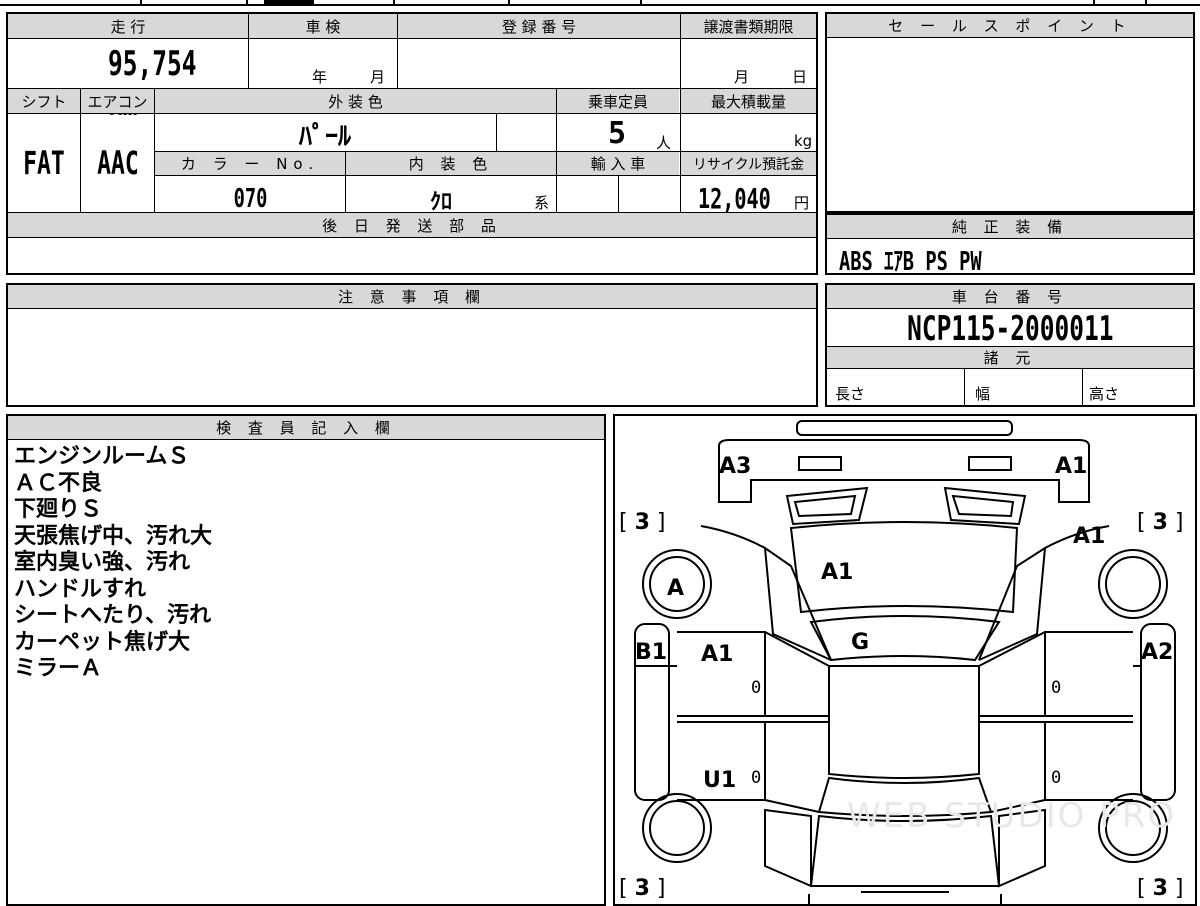 The height and width of the screenshot is (906, 1200). Describe the element at coordinates (748, 163) in the screenshot. I see `recycle-header: リサイクル預託金` at that location.